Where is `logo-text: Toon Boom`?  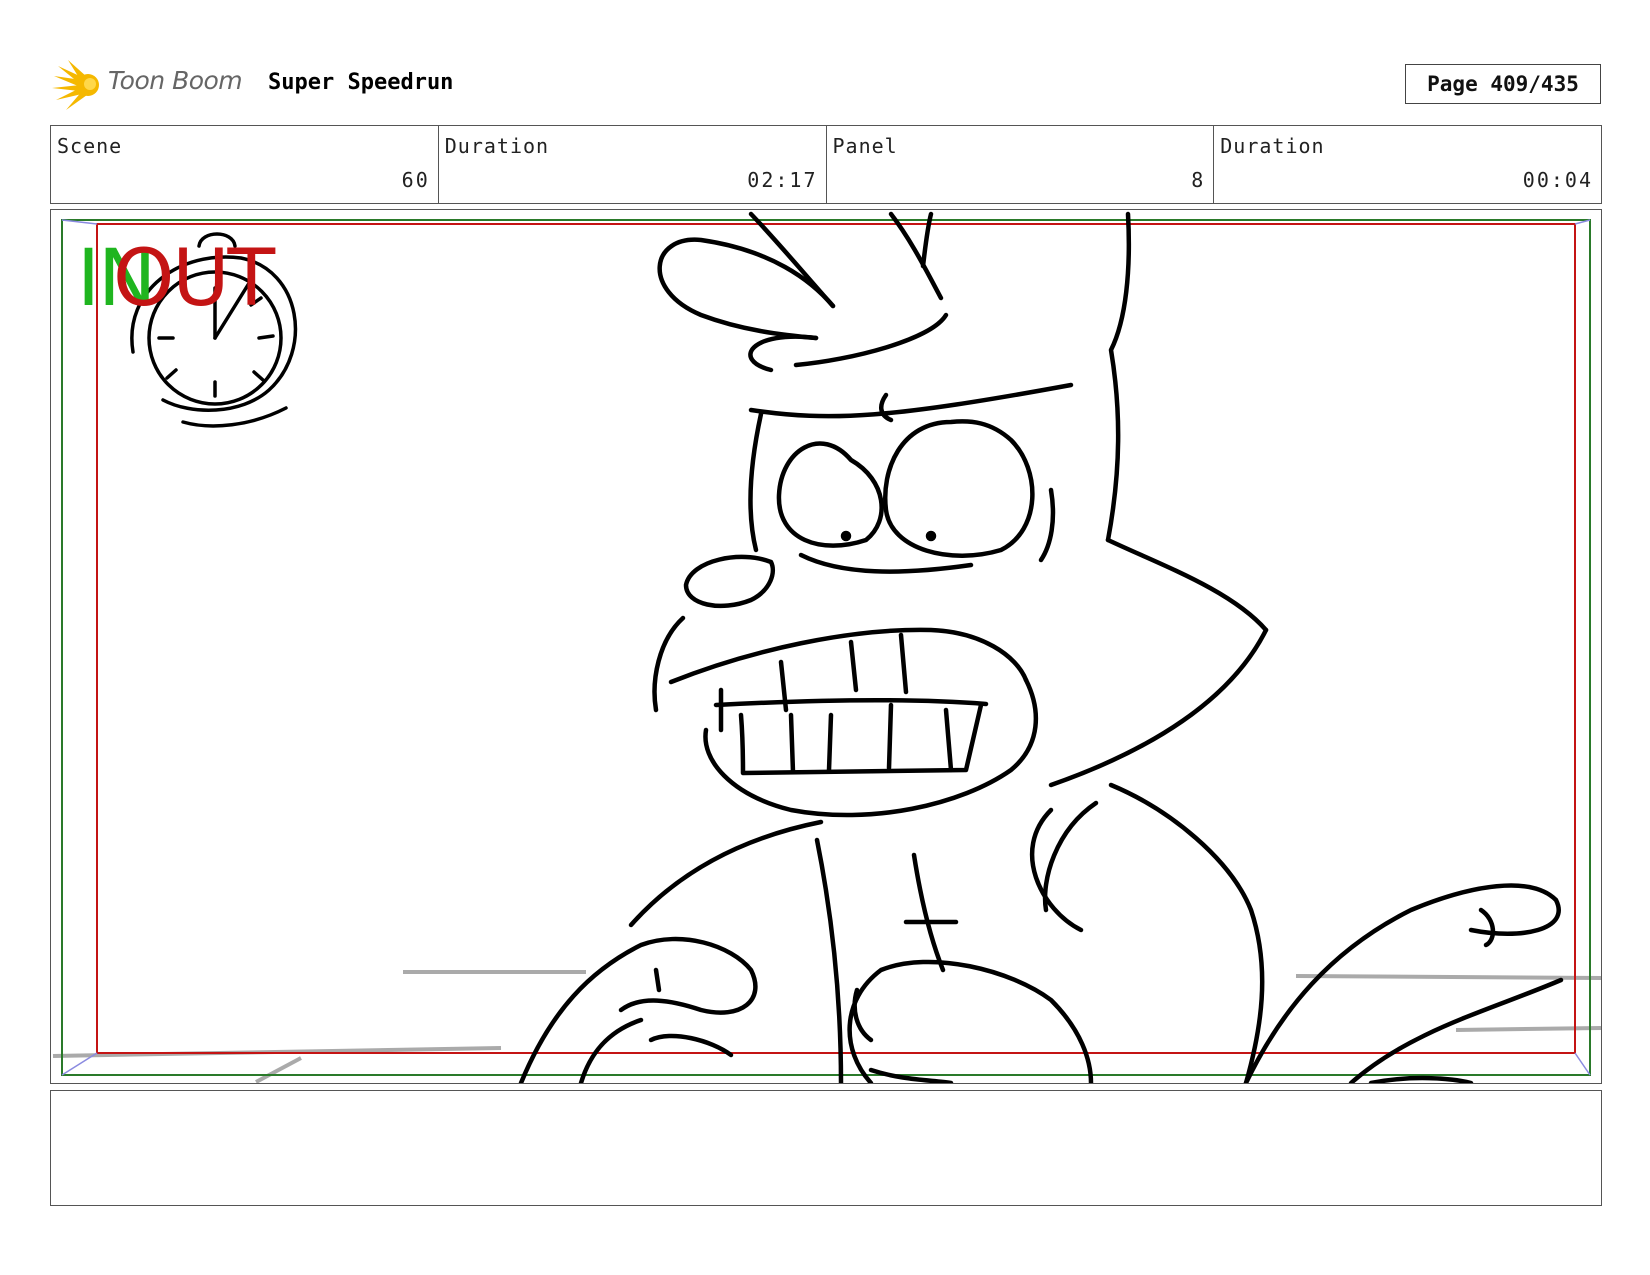 logo-text: Toon Boom is located at coordinates (175, 80).